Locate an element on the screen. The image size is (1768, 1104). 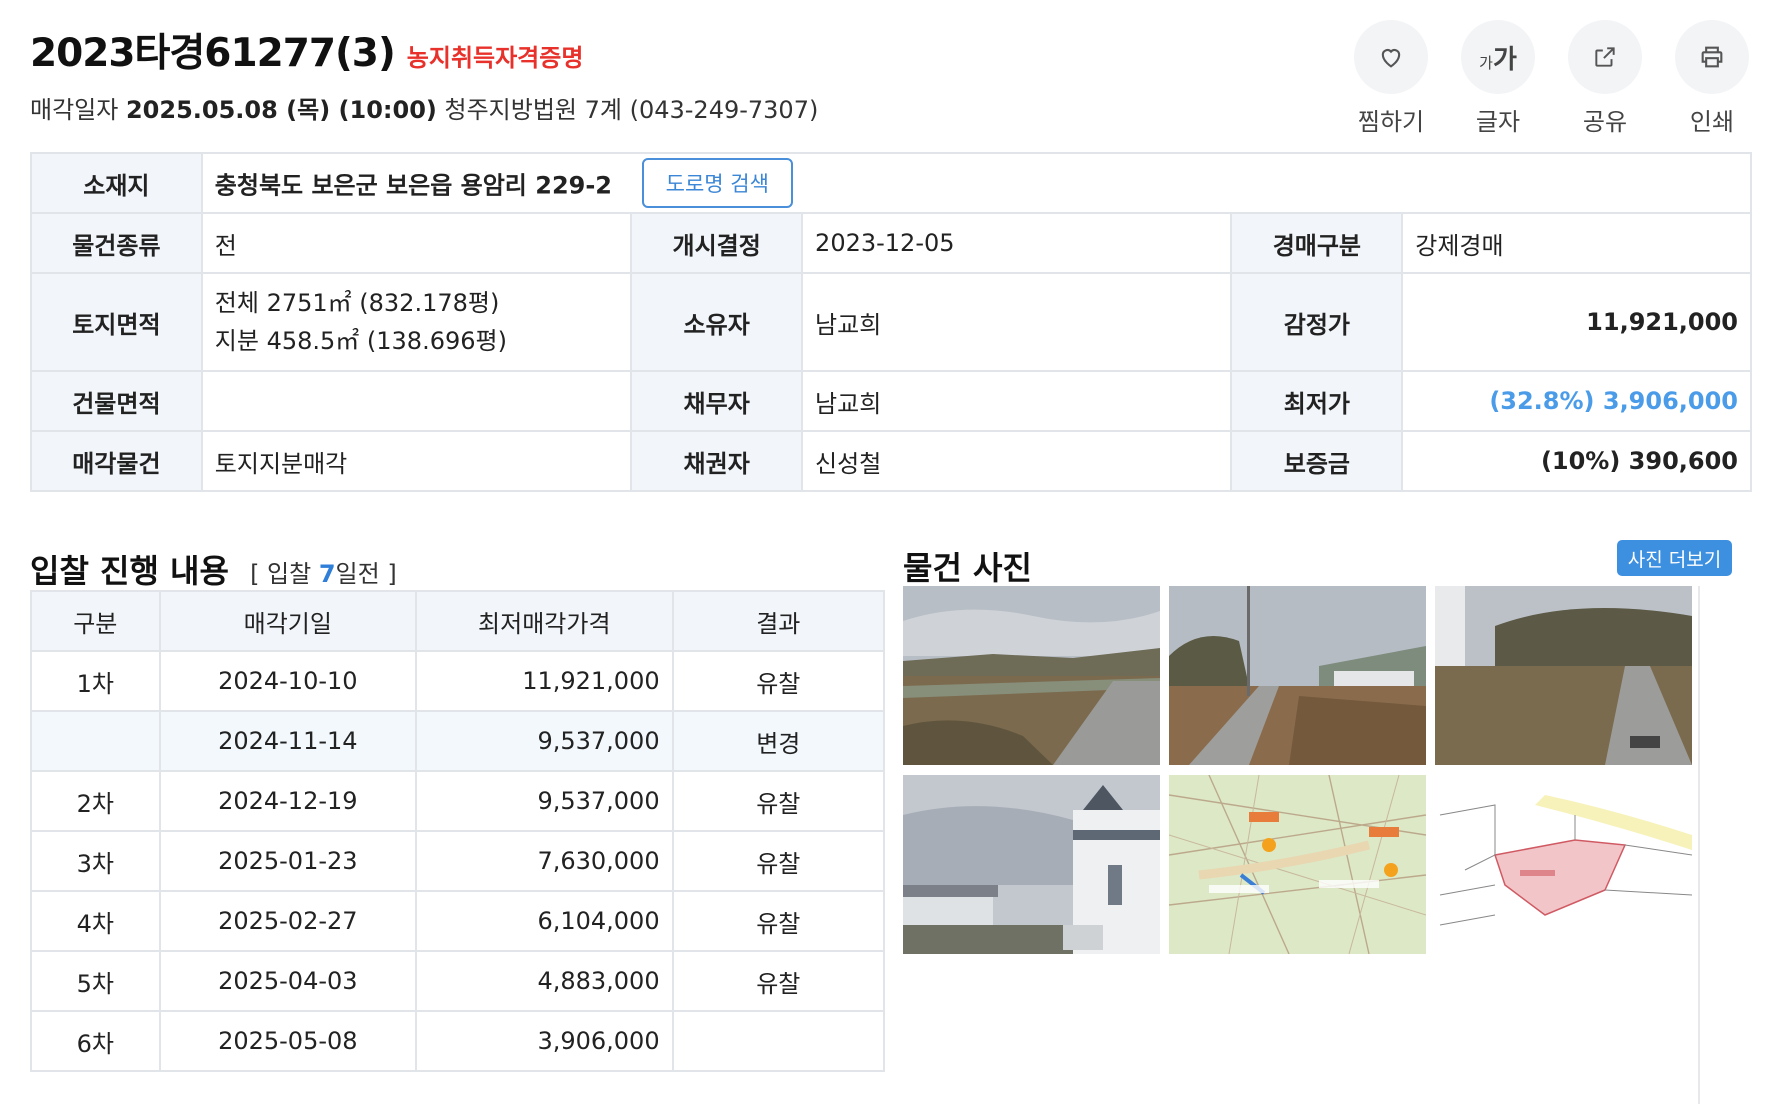
round: 3차 is located at coordinates (95, 861).